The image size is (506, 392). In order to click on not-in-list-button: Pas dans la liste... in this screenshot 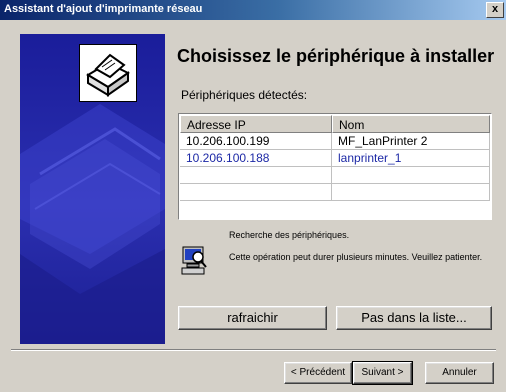, I will do `click(414, 318)`.